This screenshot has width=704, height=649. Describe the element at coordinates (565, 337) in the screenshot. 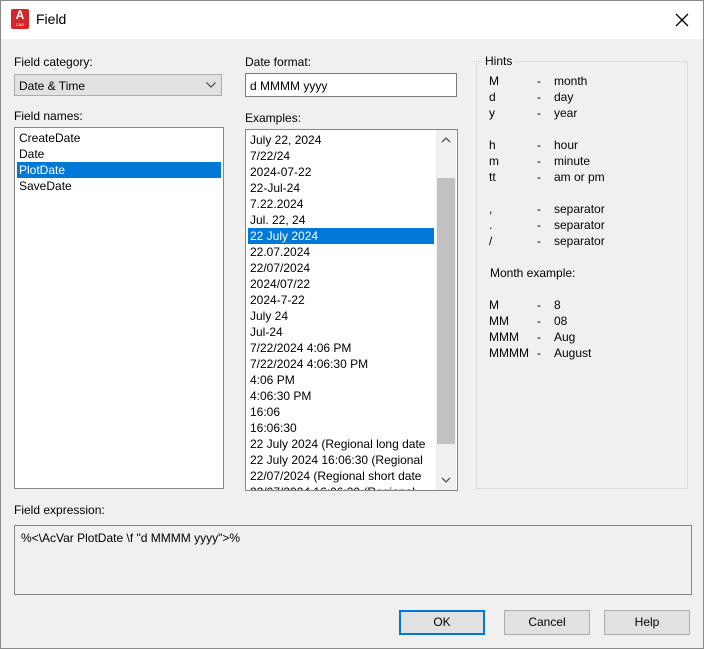

I see `hint-meaning: Aug` at that location.